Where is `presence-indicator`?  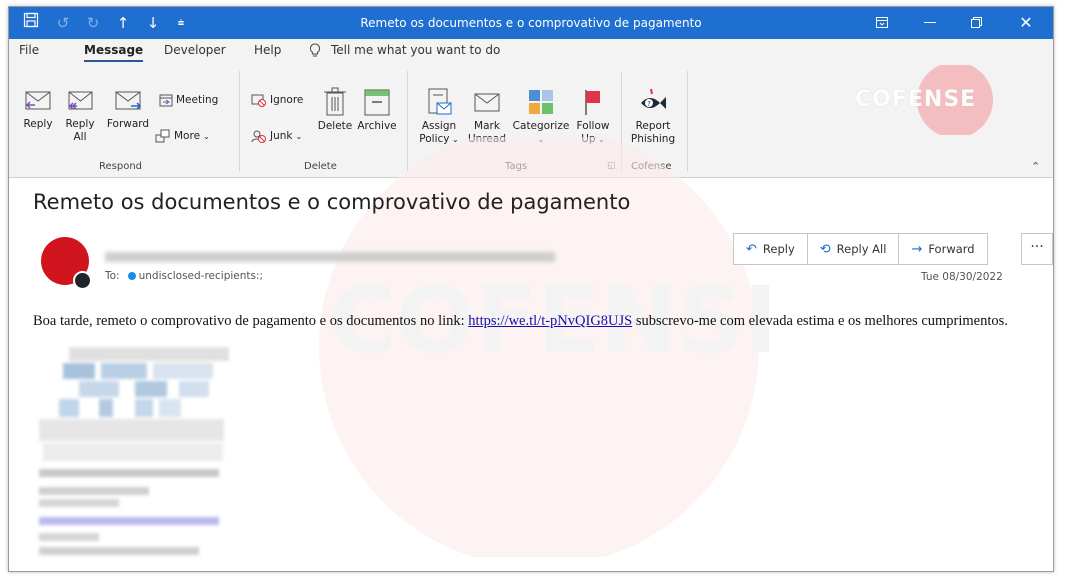 presence-indicator is located at coordinates (82, 280).